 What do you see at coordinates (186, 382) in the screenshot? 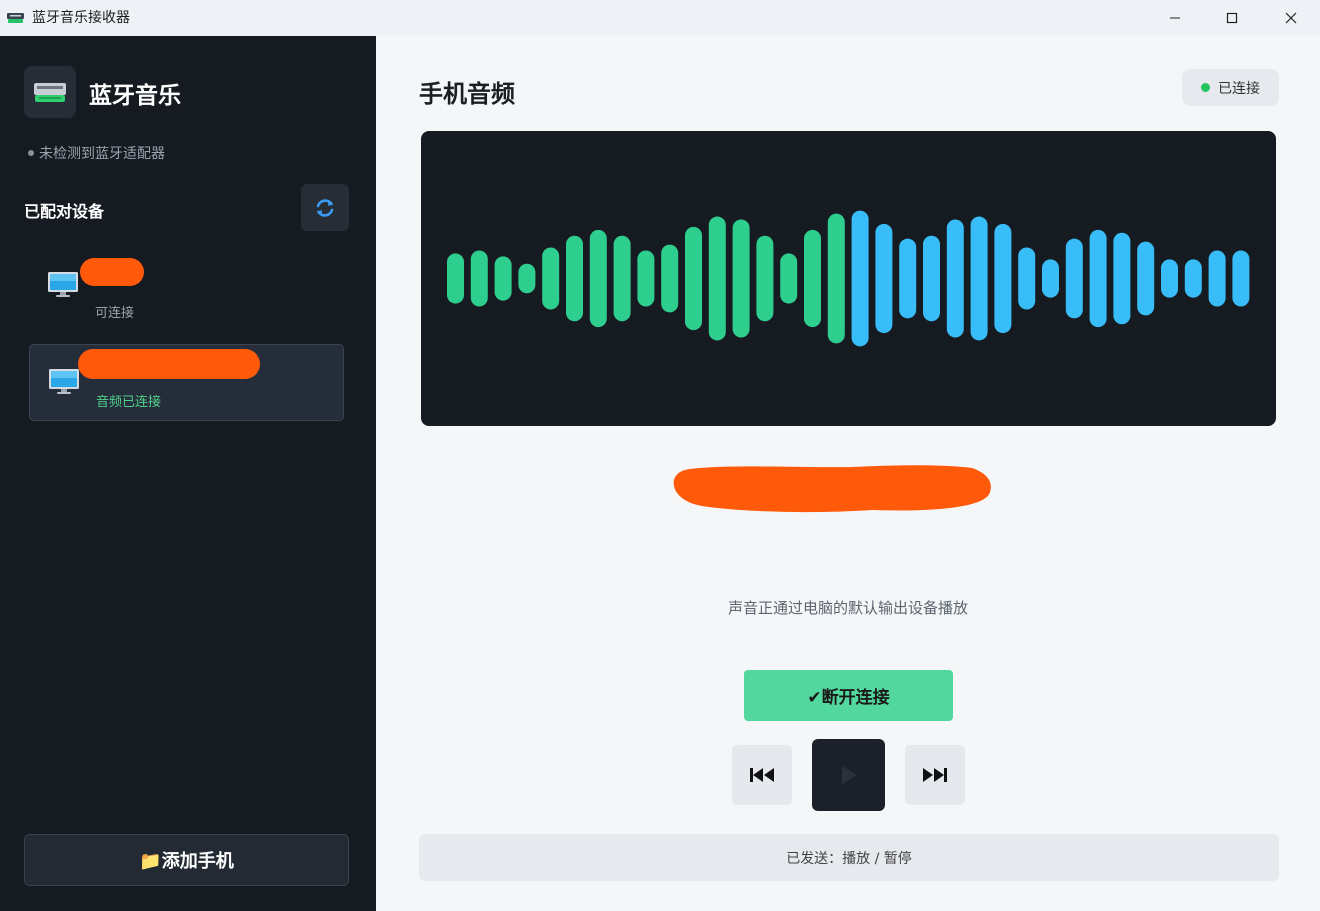
I see `device-item-active: 音频已连接` at bounding box center [186, 382].